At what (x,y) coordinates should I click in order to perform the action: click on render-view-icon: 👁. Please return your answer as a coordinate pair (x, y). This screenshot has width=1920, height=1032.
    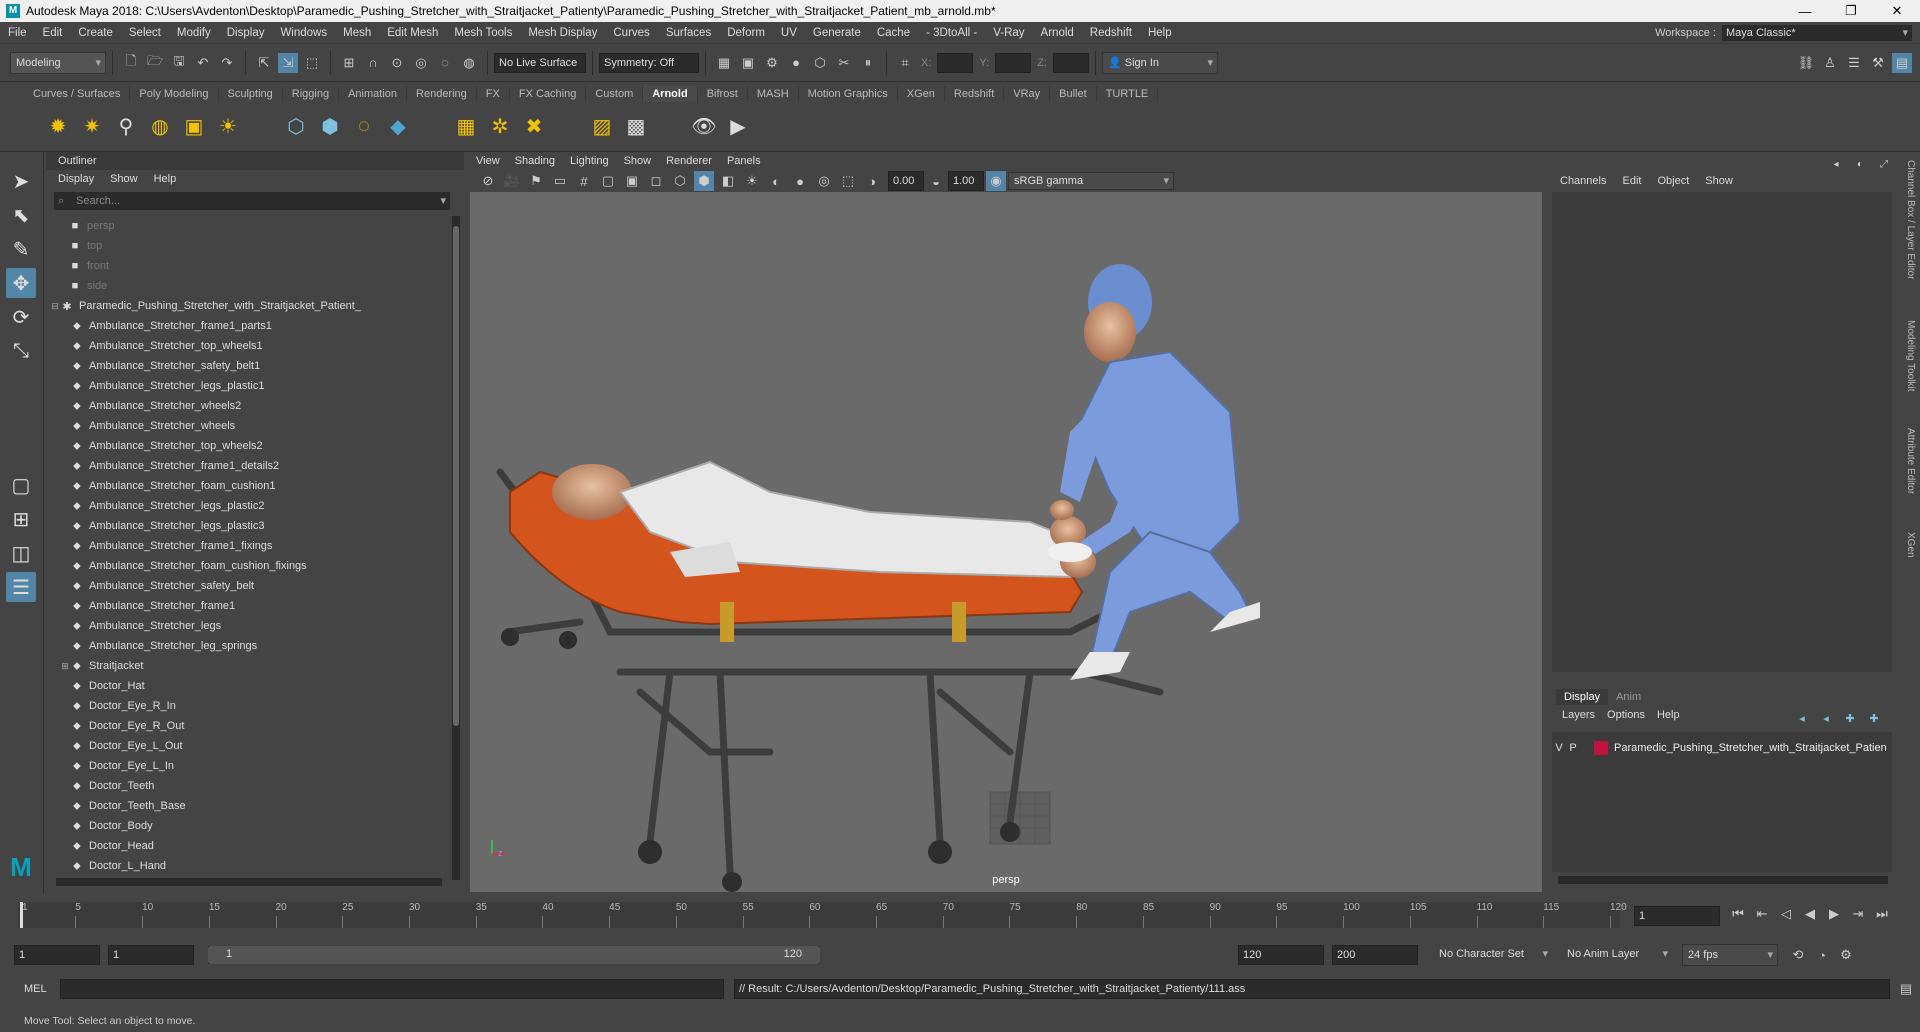
    Looking at the image, I should click on (704, 126).